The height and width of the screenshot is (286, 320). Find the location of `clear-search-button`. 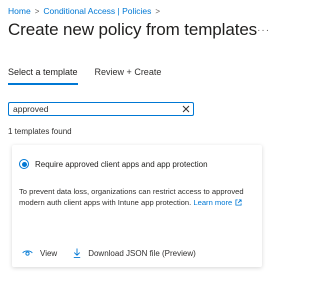

clear-search-button is located at coordinates (186, 109).